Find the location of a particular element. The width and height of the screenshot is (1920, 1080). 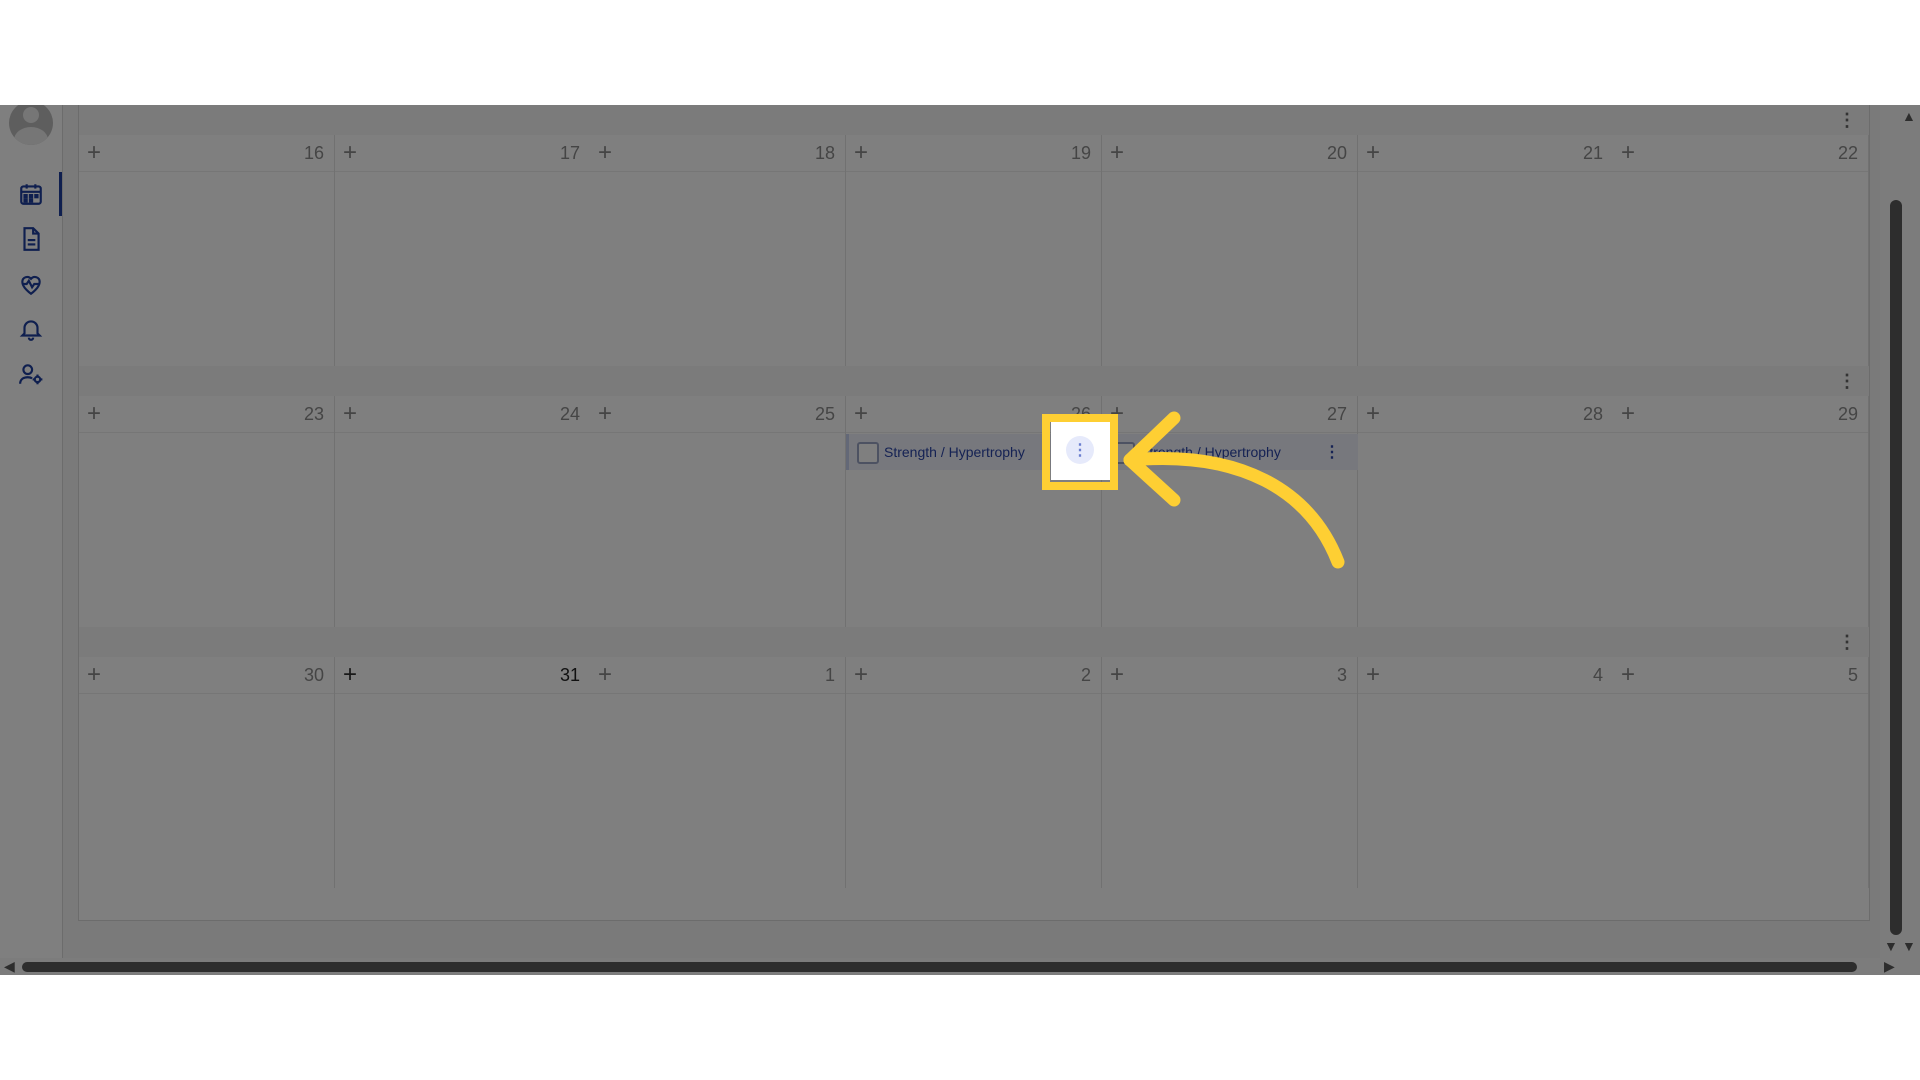

day-number: 20 is located at coordinates (1336, 153).